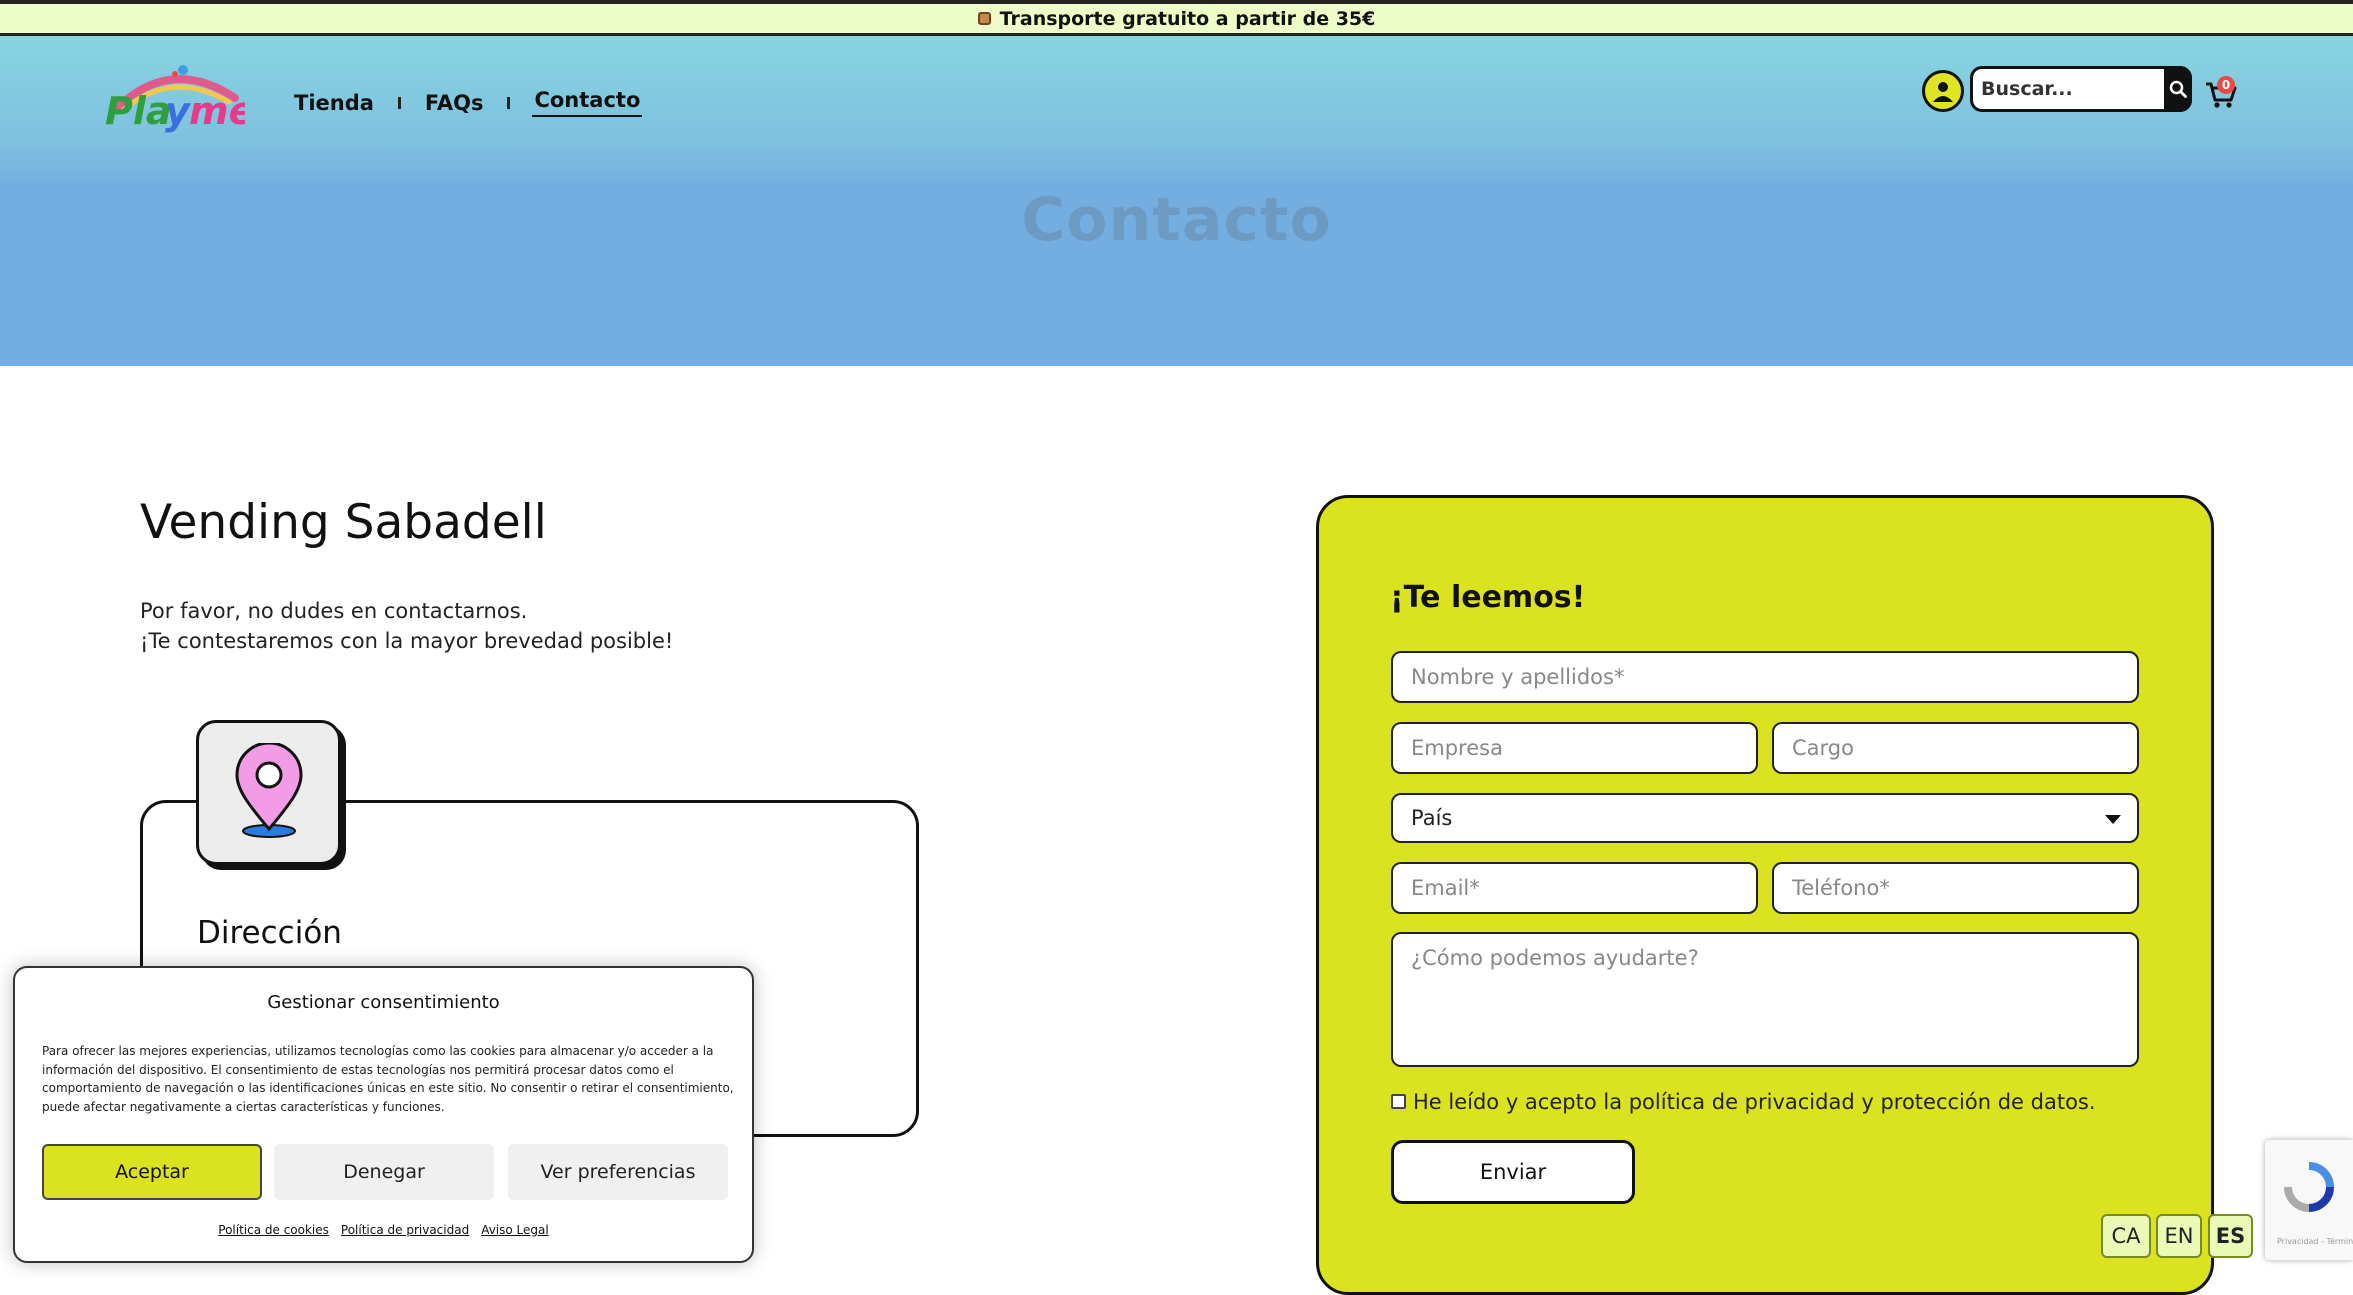  I want to click on search-box, so click(2081, 89).